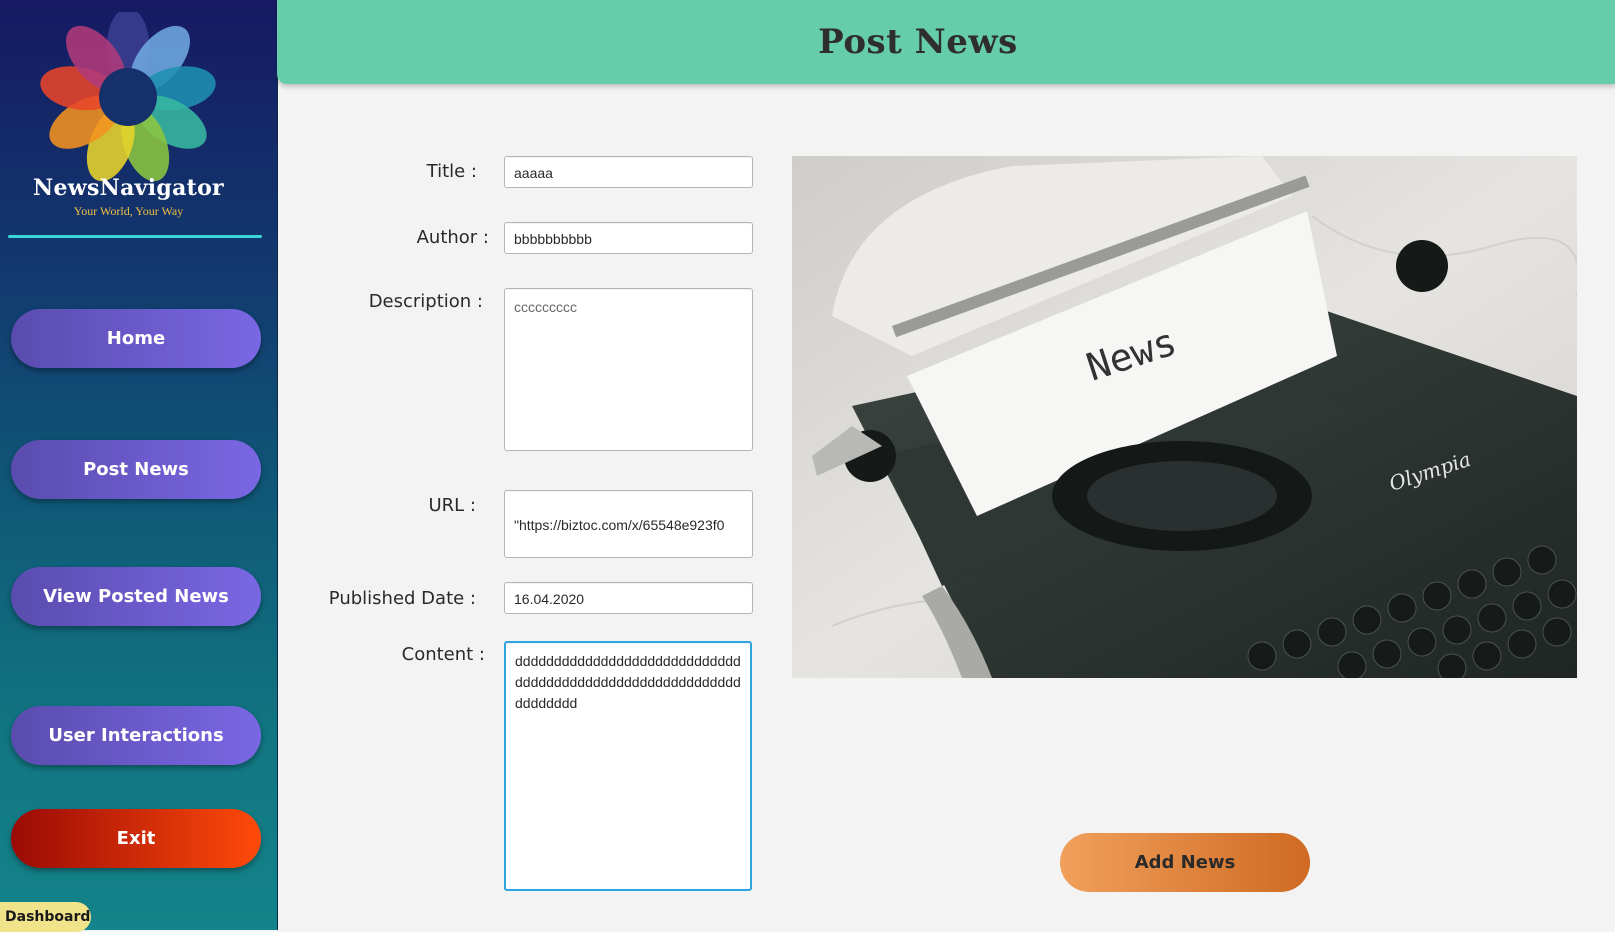  What do you see at coordinates (136, 735) in the screenshot?
I see `user-interactions-button: User Interactions` at bounding box center [136, 735].